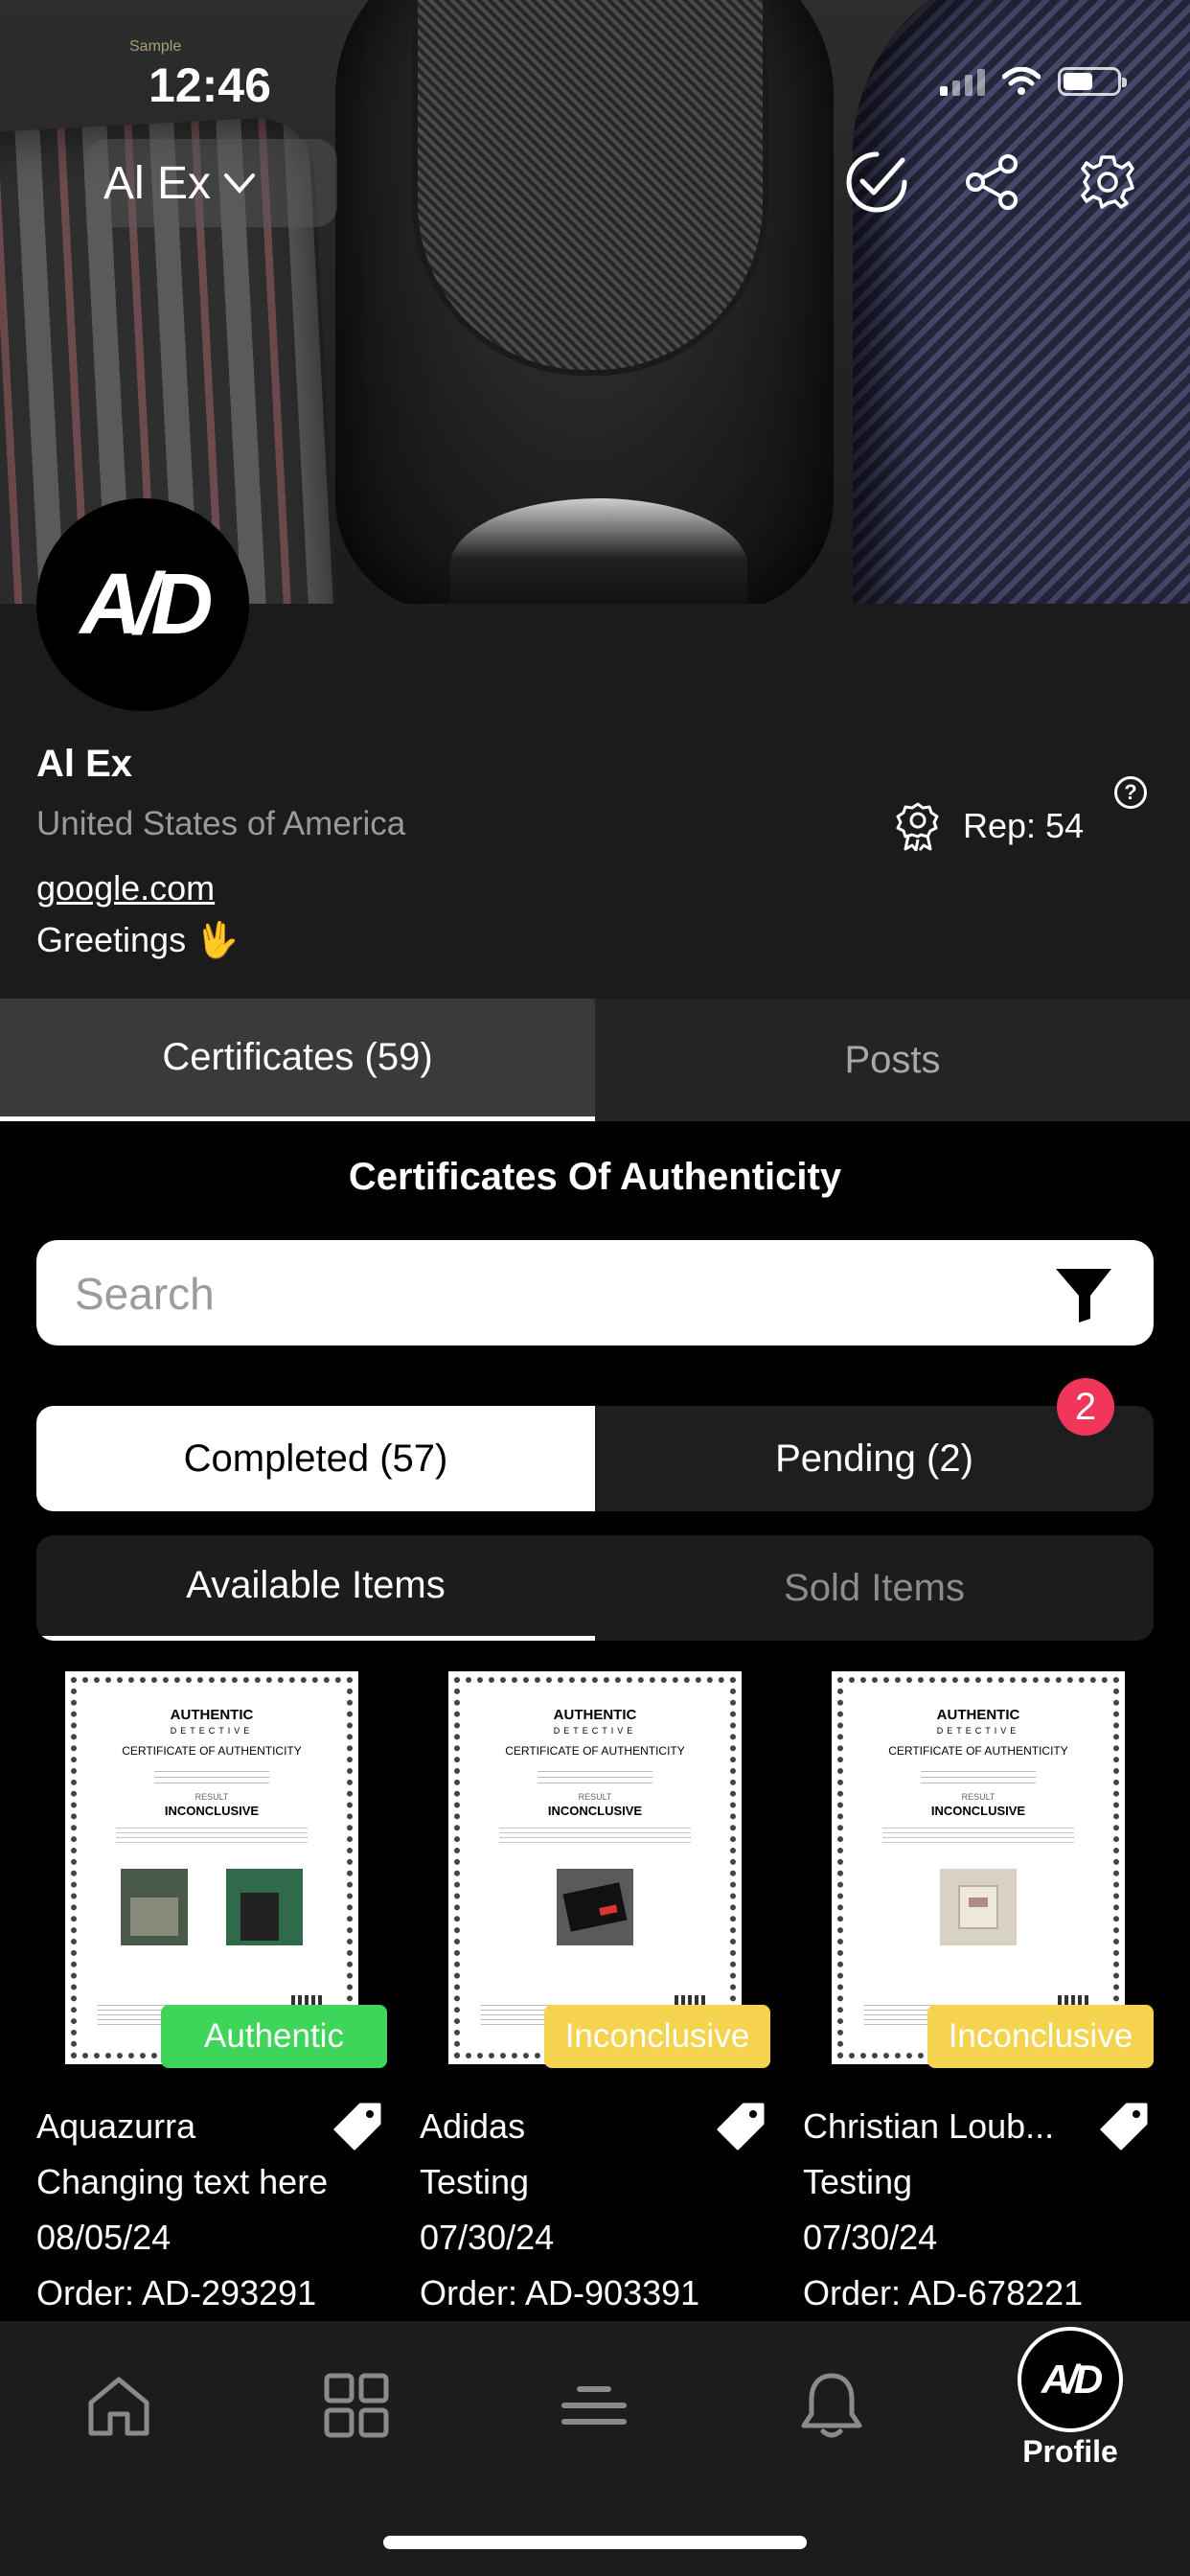  I want to click on card-note: Changing text here, so click(183, 2181).